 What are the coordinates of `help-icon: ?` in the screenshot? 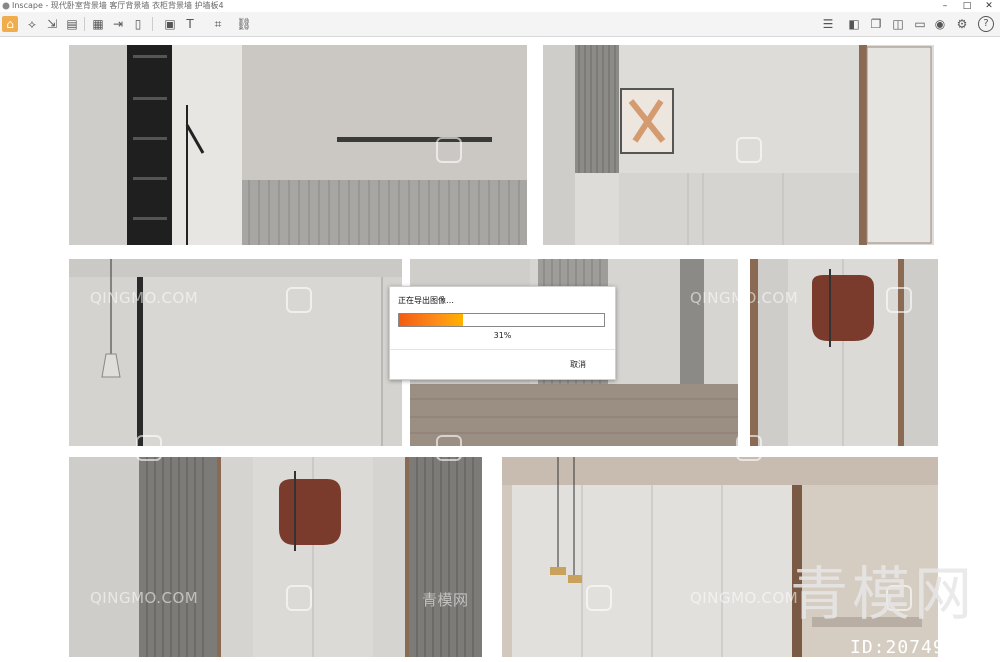 It's located at (986, 24).